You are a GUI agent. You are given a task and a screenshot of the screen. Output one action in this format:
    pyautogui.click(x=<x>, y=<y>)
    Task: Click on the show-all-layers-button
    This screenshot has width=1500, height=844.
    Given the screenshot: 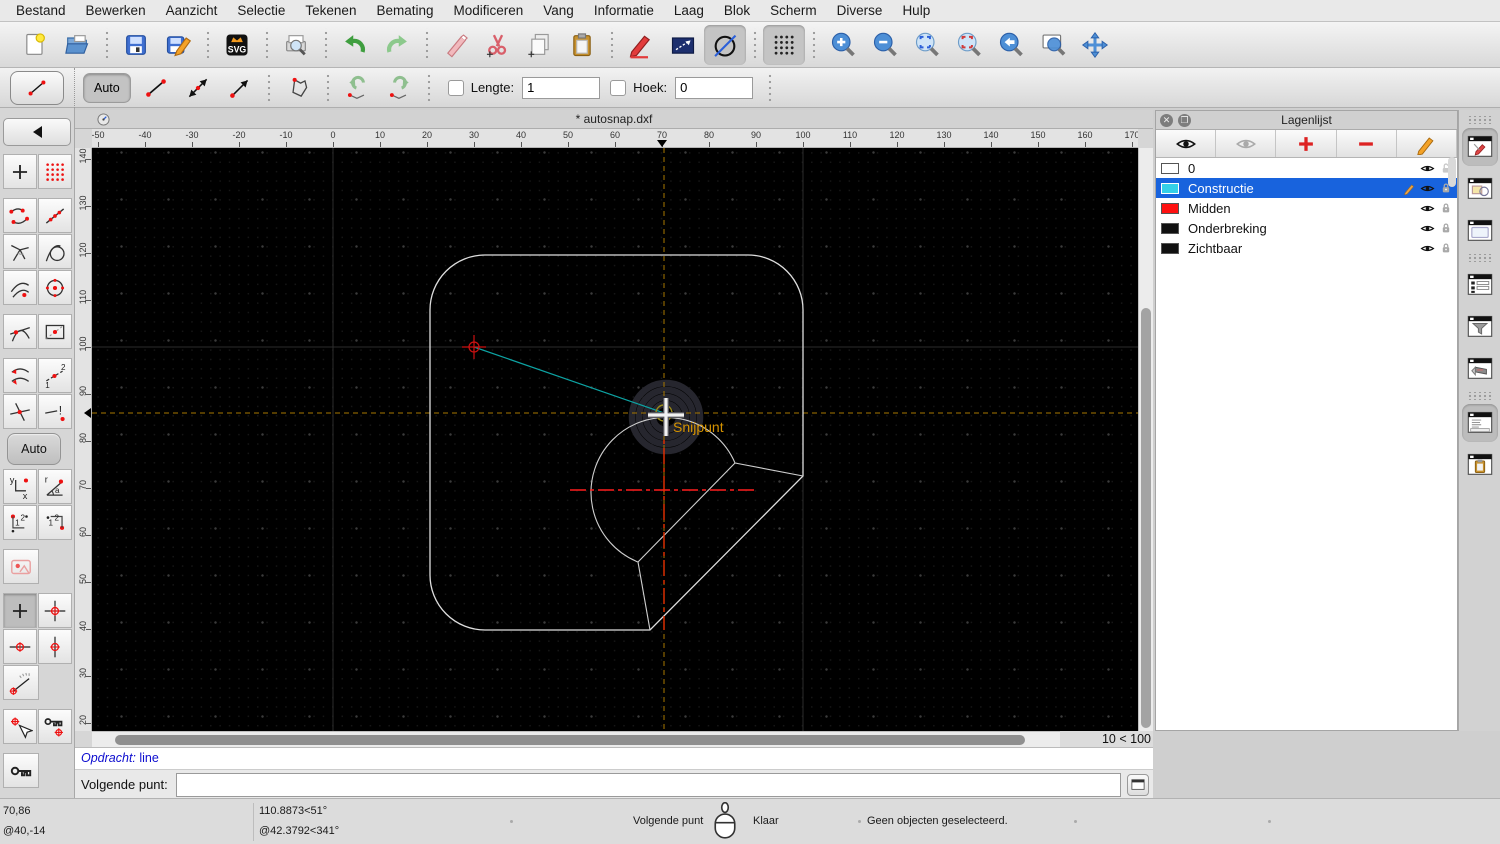 What is the action you would take?
    pyautogui.click(x=1186, y=143)
    